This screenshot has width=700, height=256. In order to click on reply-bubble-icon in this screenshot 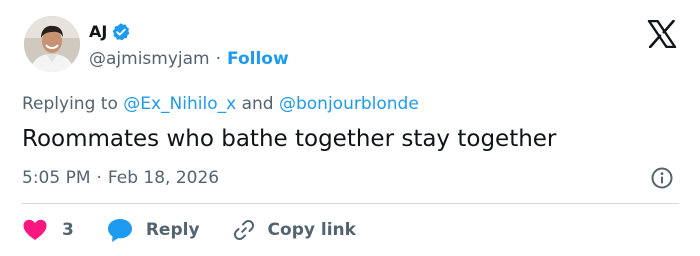, I will do `click(120, 230)`.